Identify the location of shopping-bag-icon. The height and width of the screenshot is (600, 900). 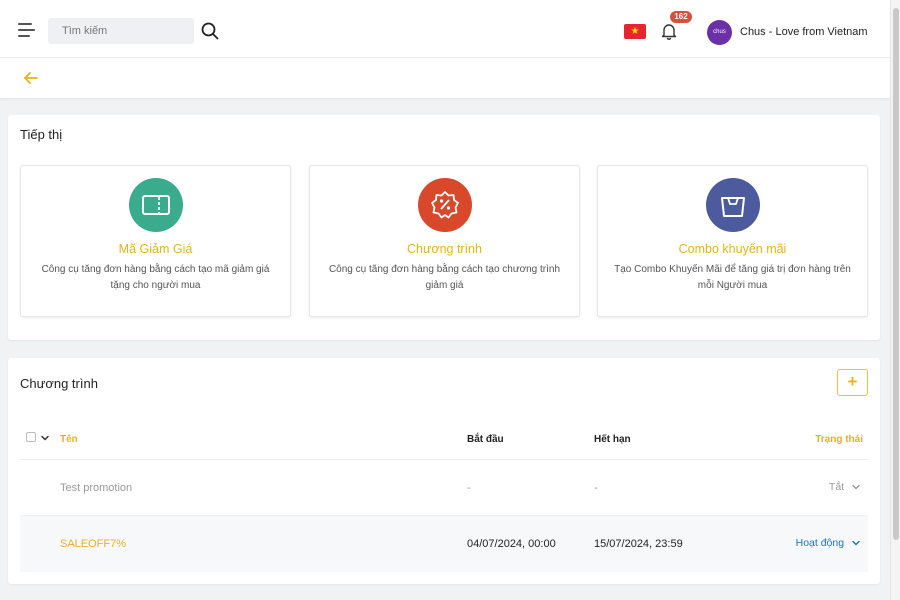
(733, 205).